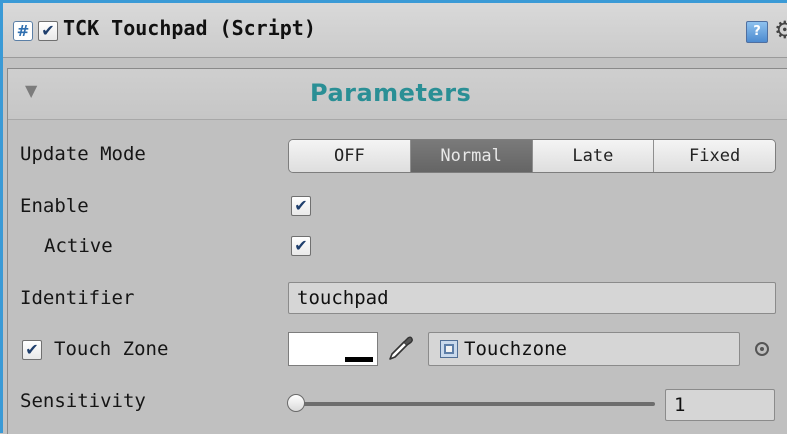 This screenshot has width=787, height=434. Describe the element at coordinates (780, 30) in the screenshot. I see `gear-icon: ⚙` at that location.